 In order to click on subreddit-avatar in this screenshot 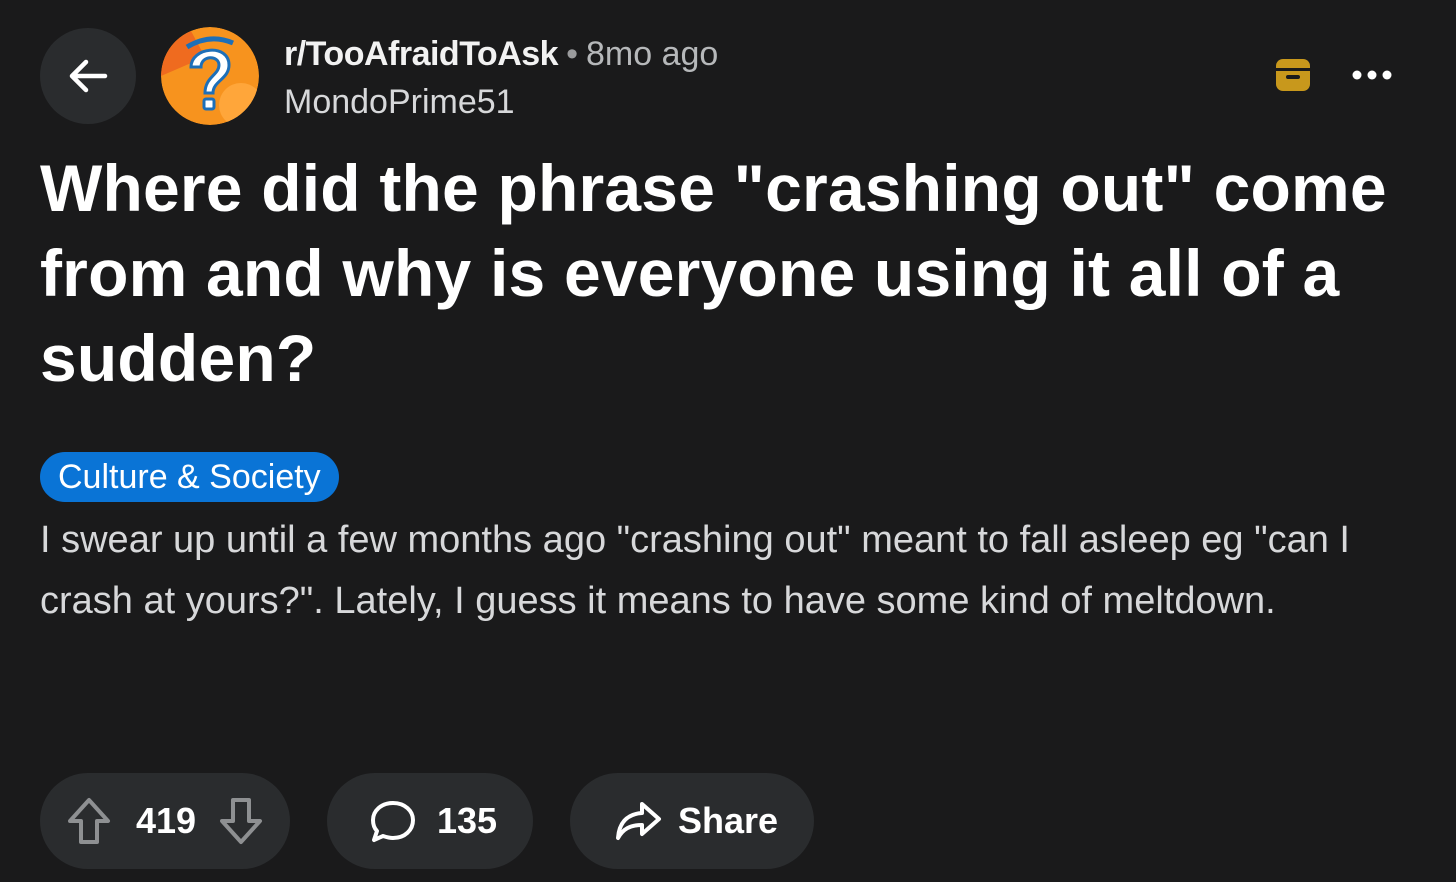, I will do `click(210, 76)`.